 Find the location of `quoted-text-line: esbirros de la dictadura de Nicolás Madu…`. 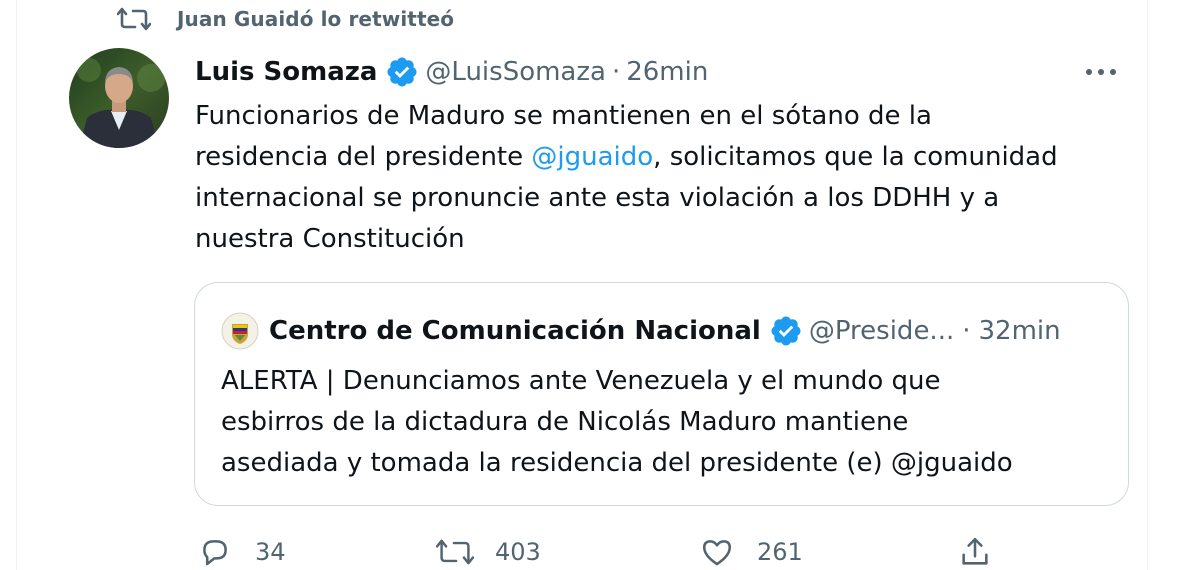

quoted-text-line: esbirros de la dictadura de Nicolás Madu… is located at coordinates (565, 422).